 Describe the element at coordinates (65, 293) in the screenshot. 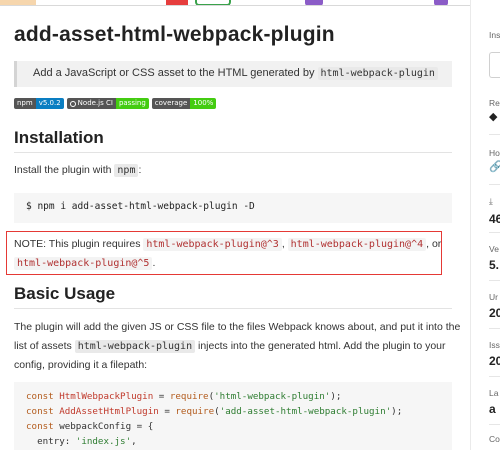

I see `basic-usage-heading: Basic Usage` at that location.